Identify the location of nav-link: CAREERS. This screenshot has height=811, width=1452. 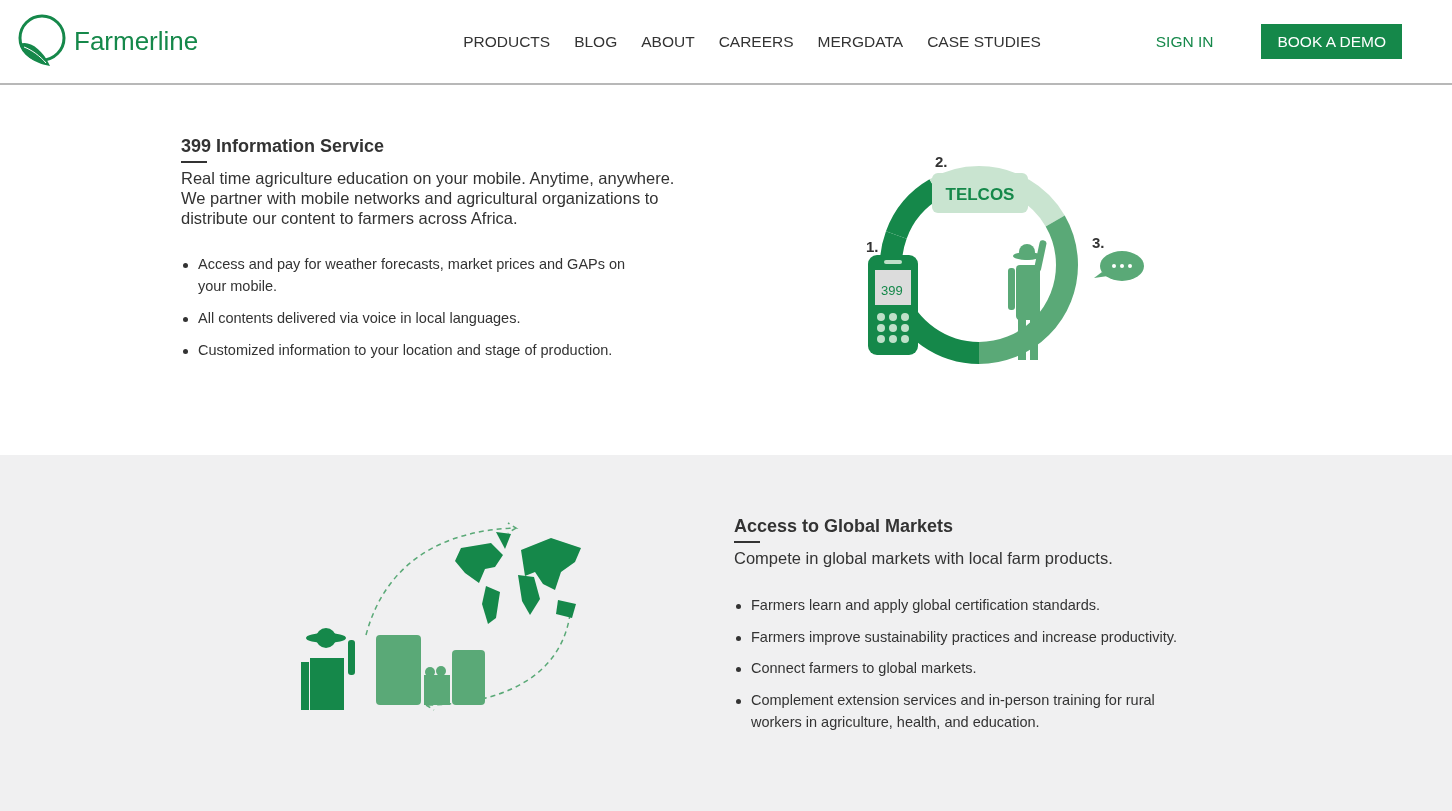
(756, 41).